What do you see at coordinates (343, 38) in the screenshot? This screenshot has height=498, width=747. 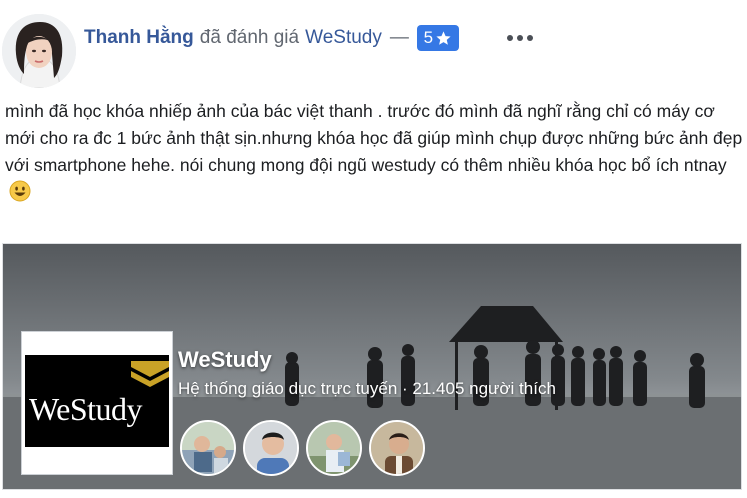 I see `page-link: WeStudy` at bounding box center [343, 38].